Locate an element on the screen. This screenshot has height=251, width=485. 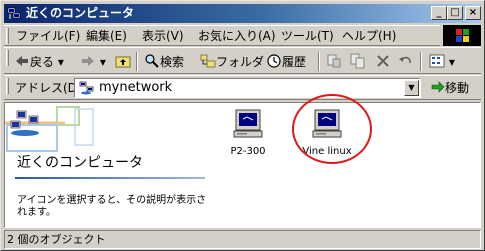
back-arrow-icon is located at coordinates (22, 61).